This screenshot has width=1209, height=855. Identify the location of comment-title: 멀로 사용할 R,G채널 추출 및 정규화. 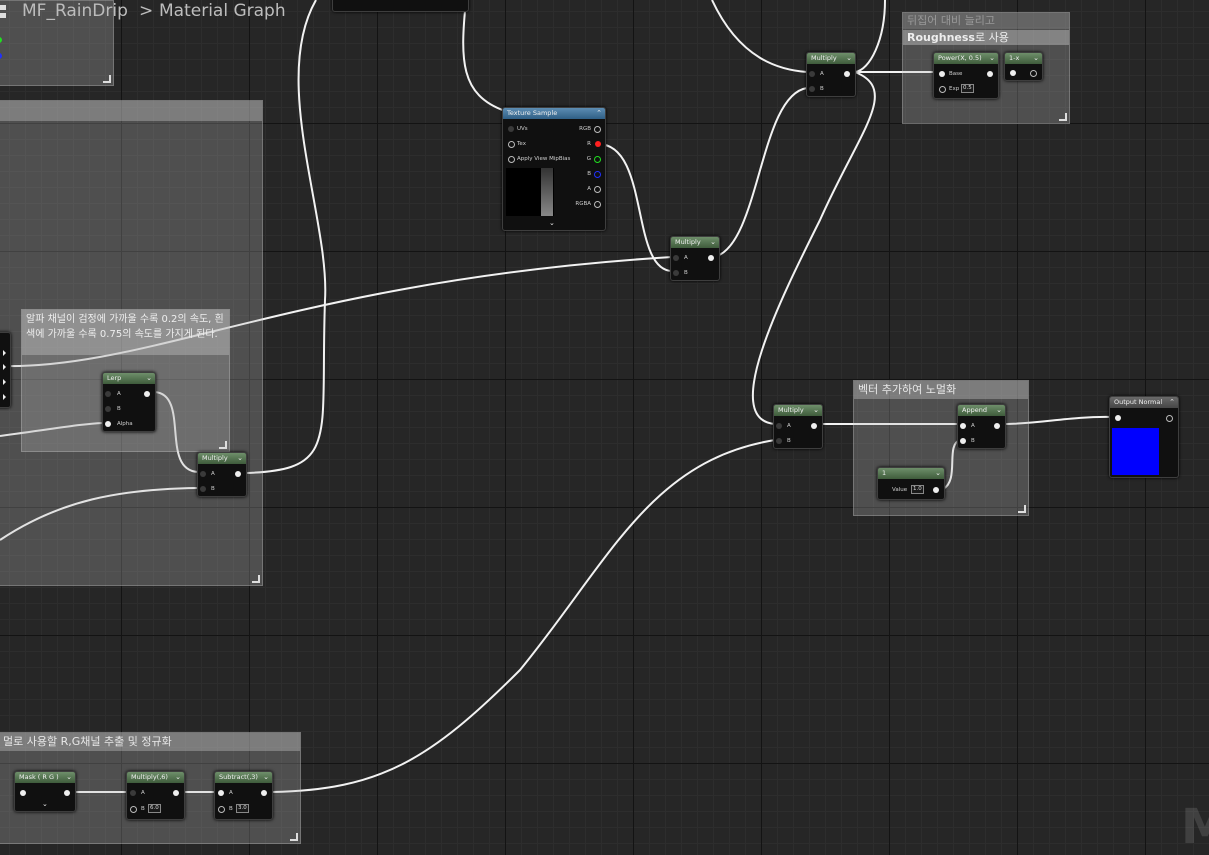
(150, 742).